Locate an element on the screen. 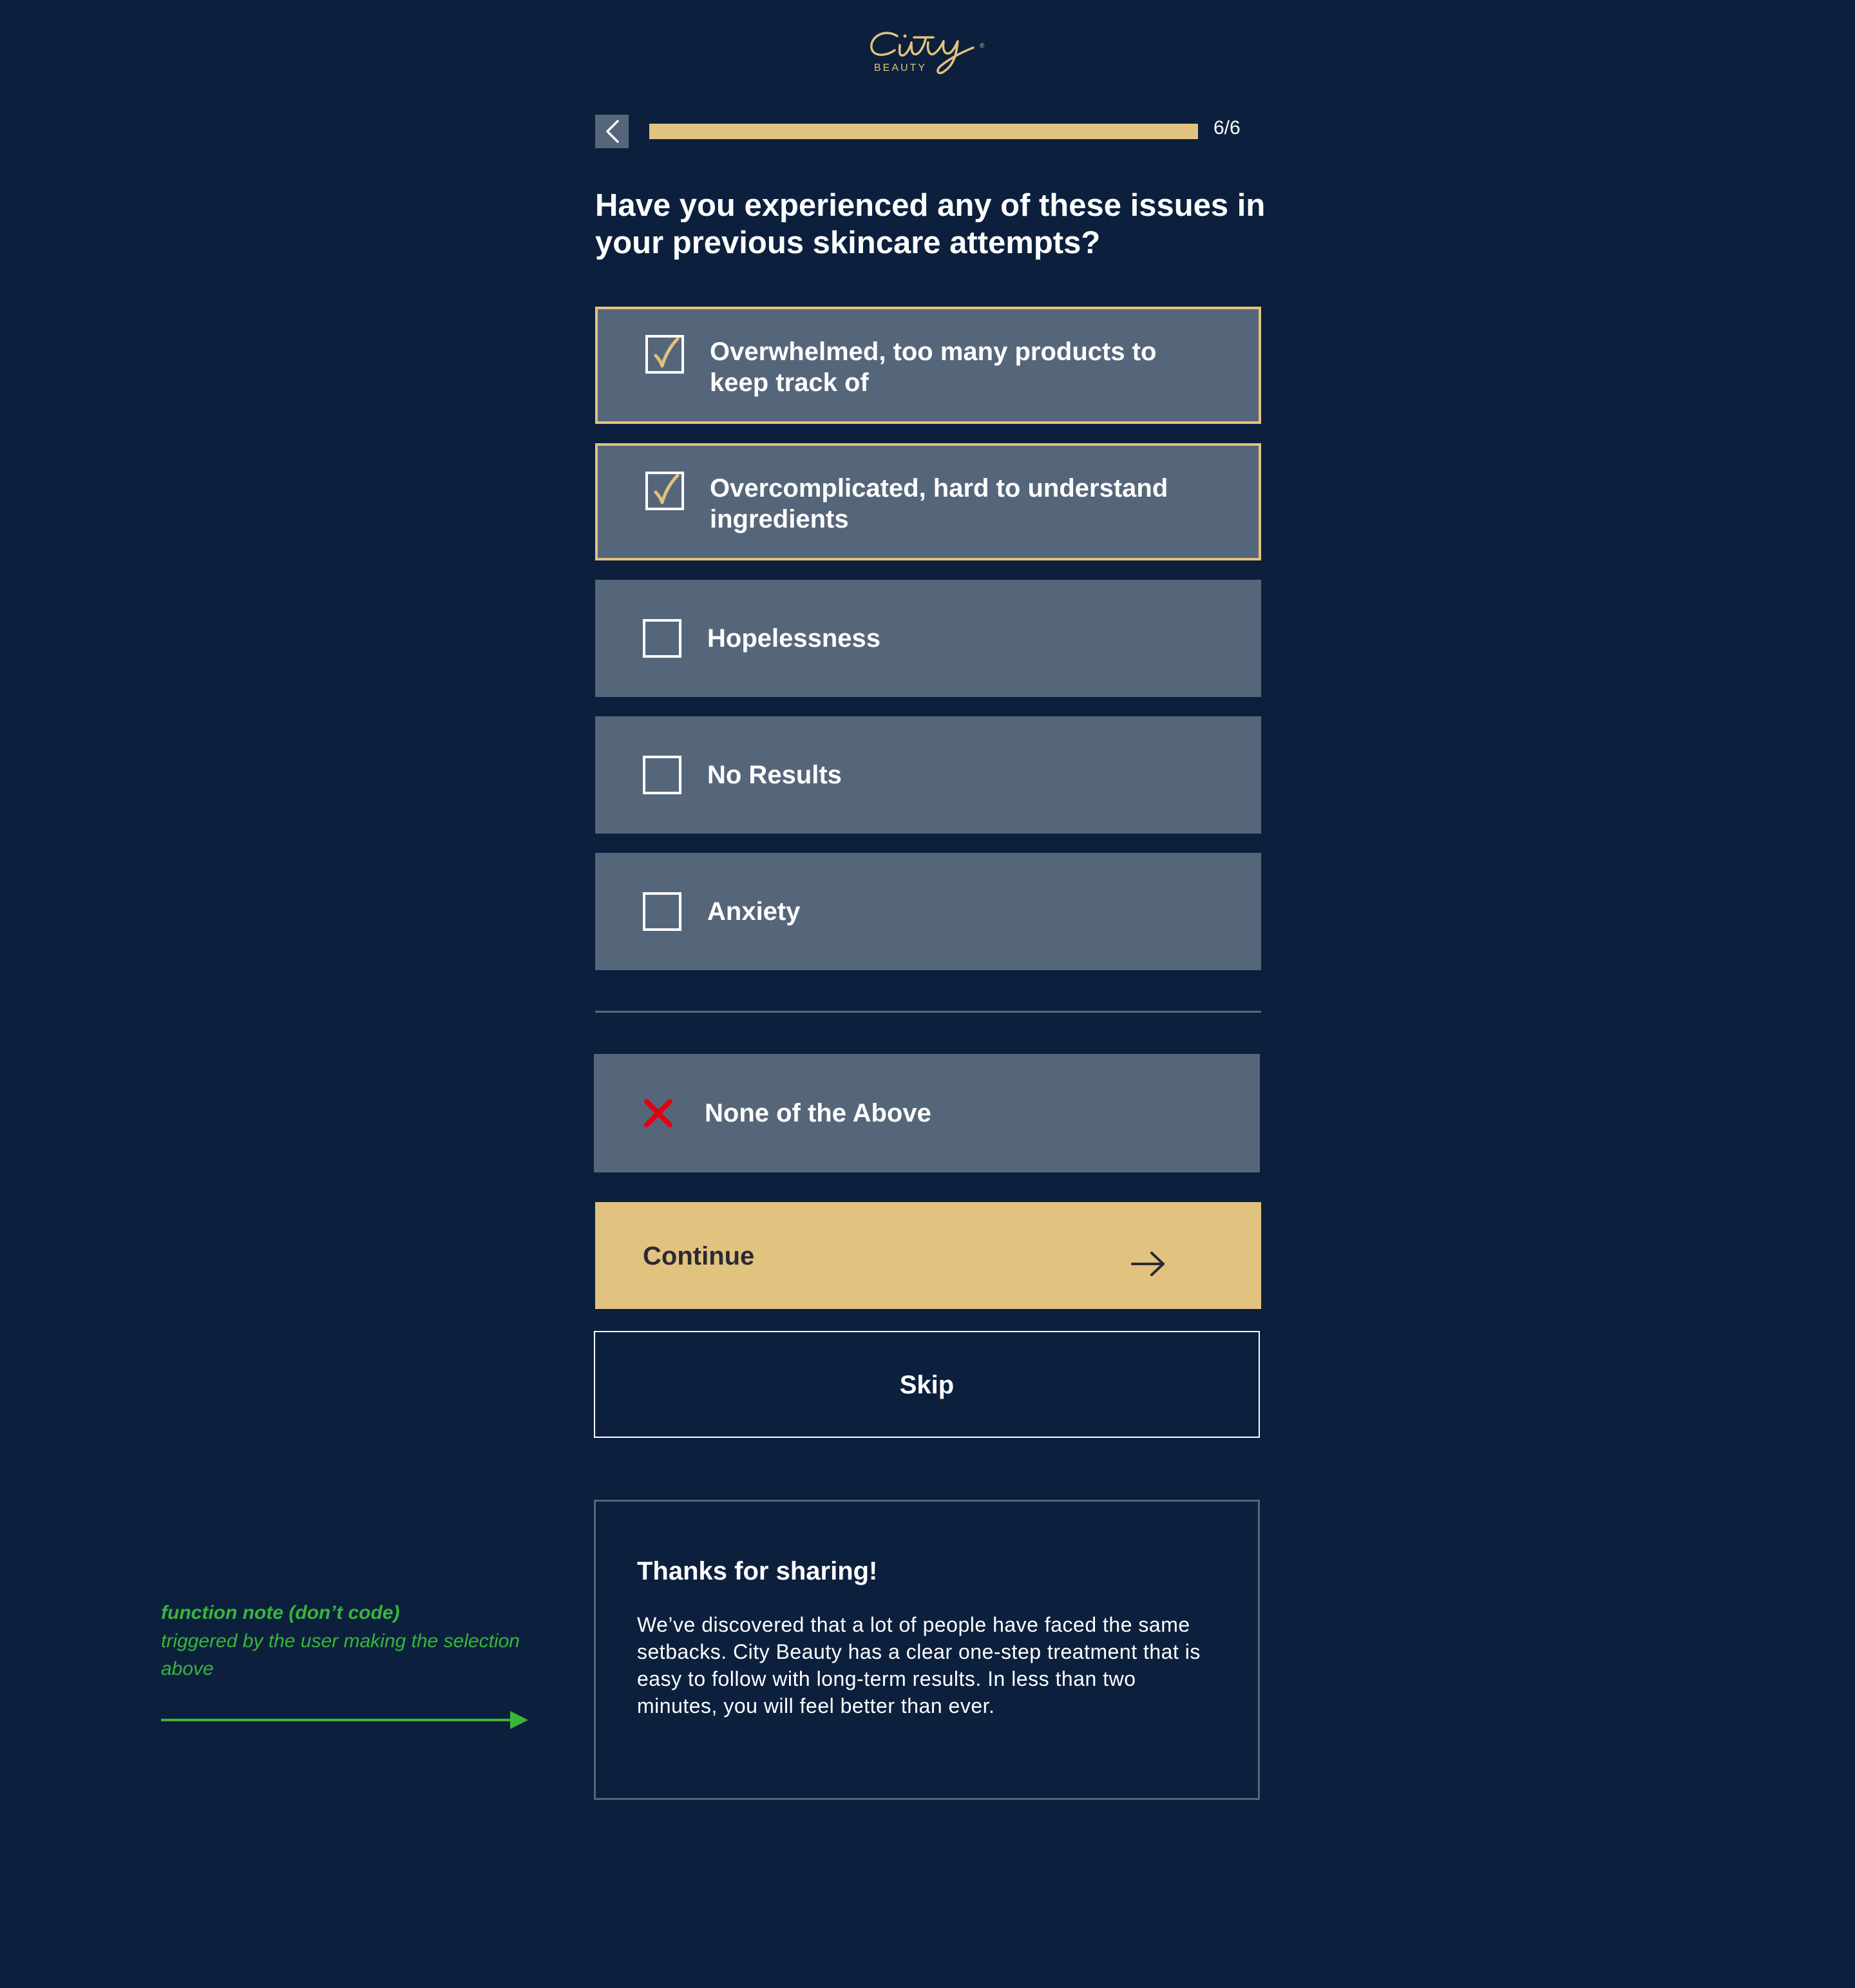 This screenshot has height=1988, width=1855. option-label: No Results is located at coordinates (774, 775).